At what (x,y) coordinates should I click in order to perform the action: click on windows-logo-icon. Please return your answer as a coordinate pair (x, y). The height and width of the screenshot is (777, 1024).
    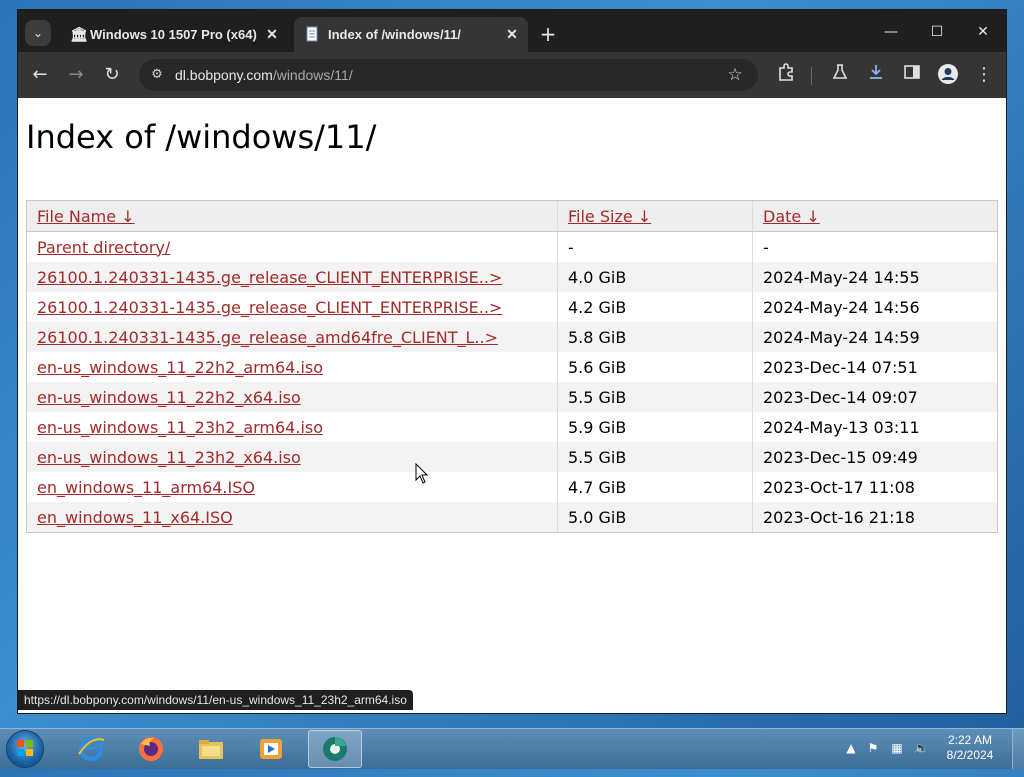
    Looking at the image, I should click on (25, 748).